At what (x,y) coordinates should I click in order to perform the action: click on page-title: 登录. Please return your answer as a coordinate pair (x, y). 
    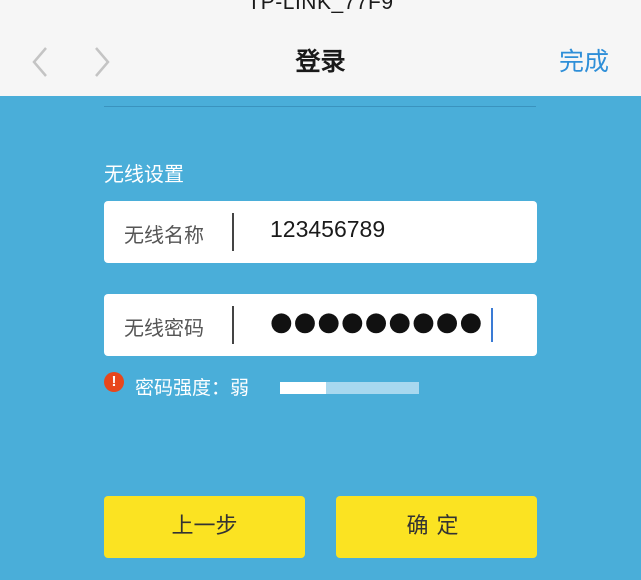
    Looking at the image, I should click on (320, 61).